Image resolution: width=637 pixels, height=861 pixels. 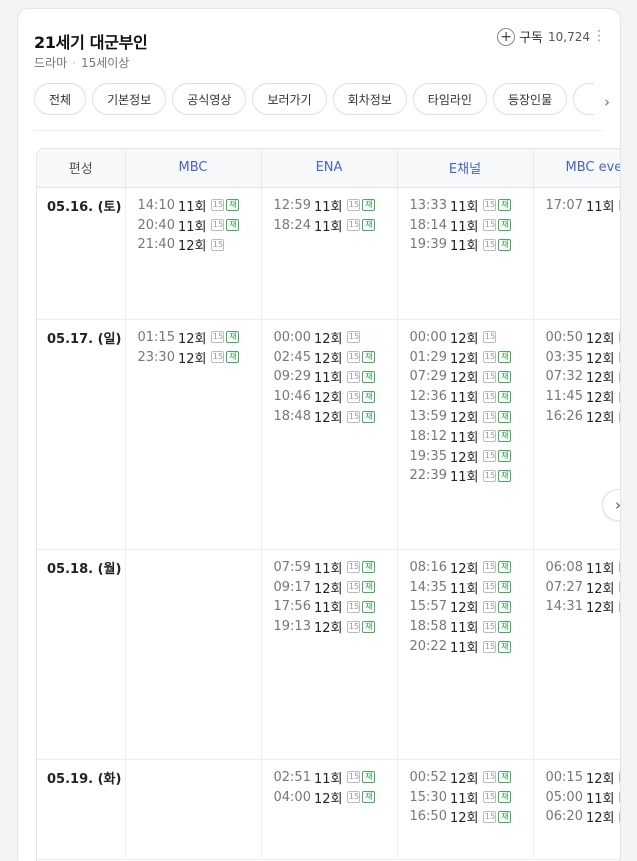 I want to click on date-cell: 05.16. (토), so click(x=81, y=253).